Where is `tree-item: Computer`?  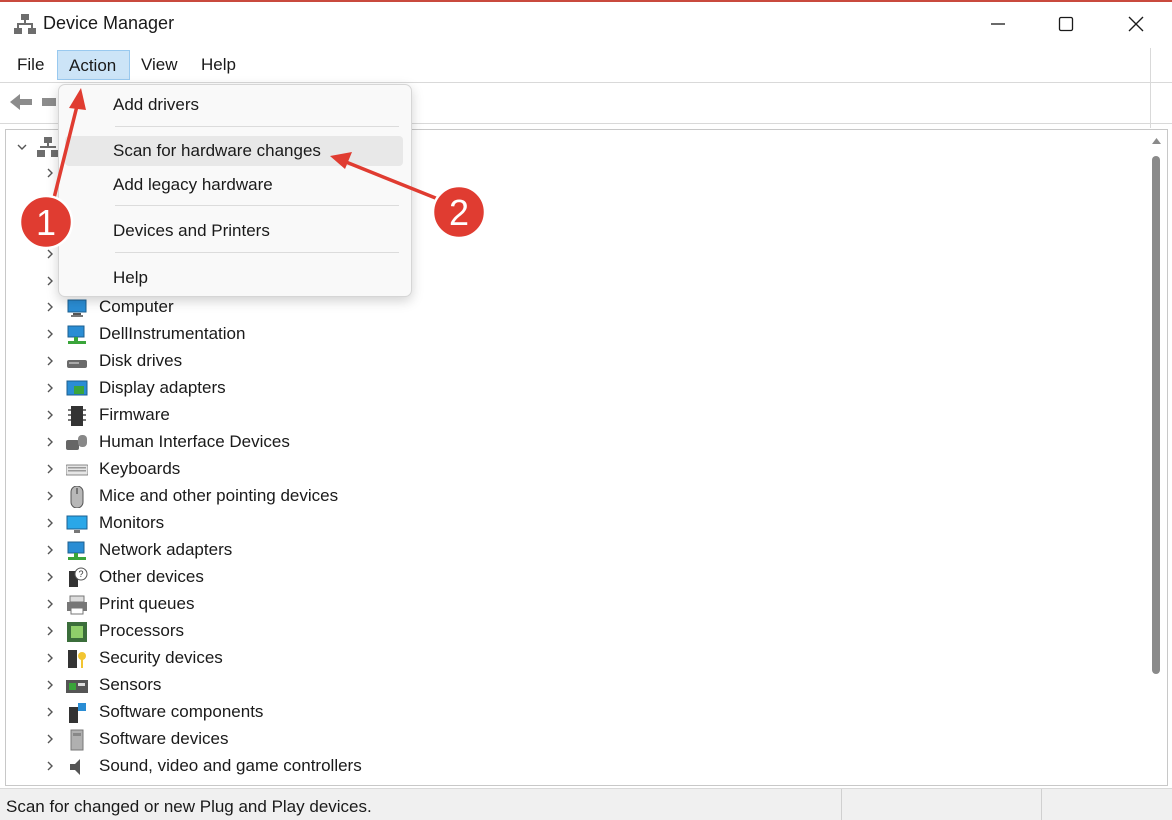
tree-item: Computer is located at coordinates (571, 307).